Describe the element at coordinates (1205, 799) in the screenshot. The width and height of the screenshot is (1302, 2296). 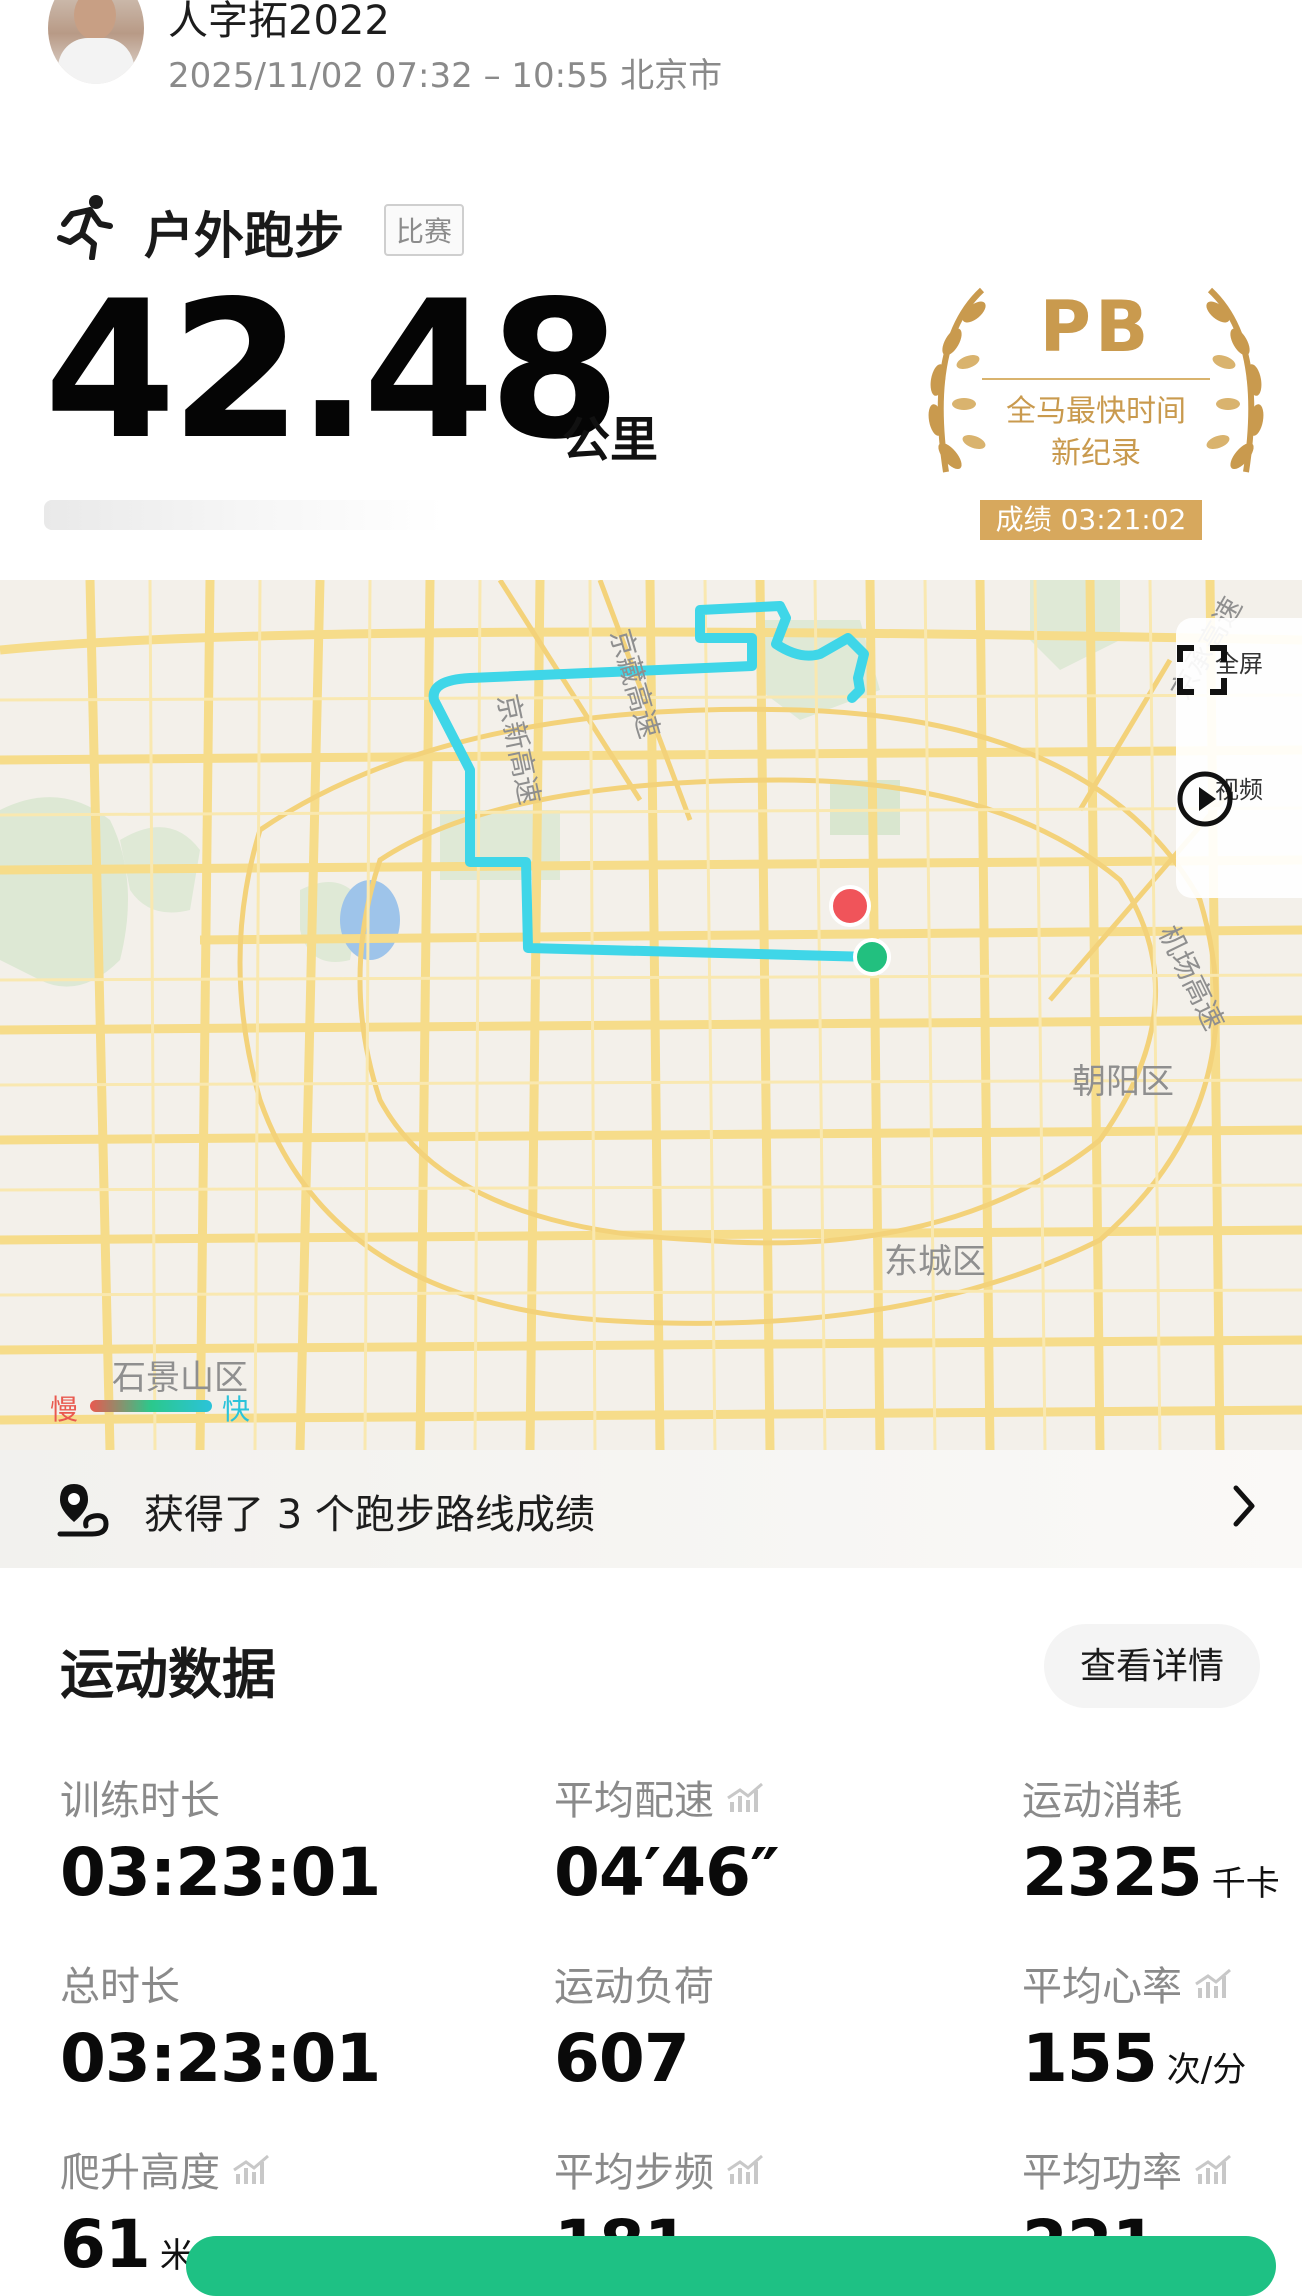
I see `play-icon` at that location.